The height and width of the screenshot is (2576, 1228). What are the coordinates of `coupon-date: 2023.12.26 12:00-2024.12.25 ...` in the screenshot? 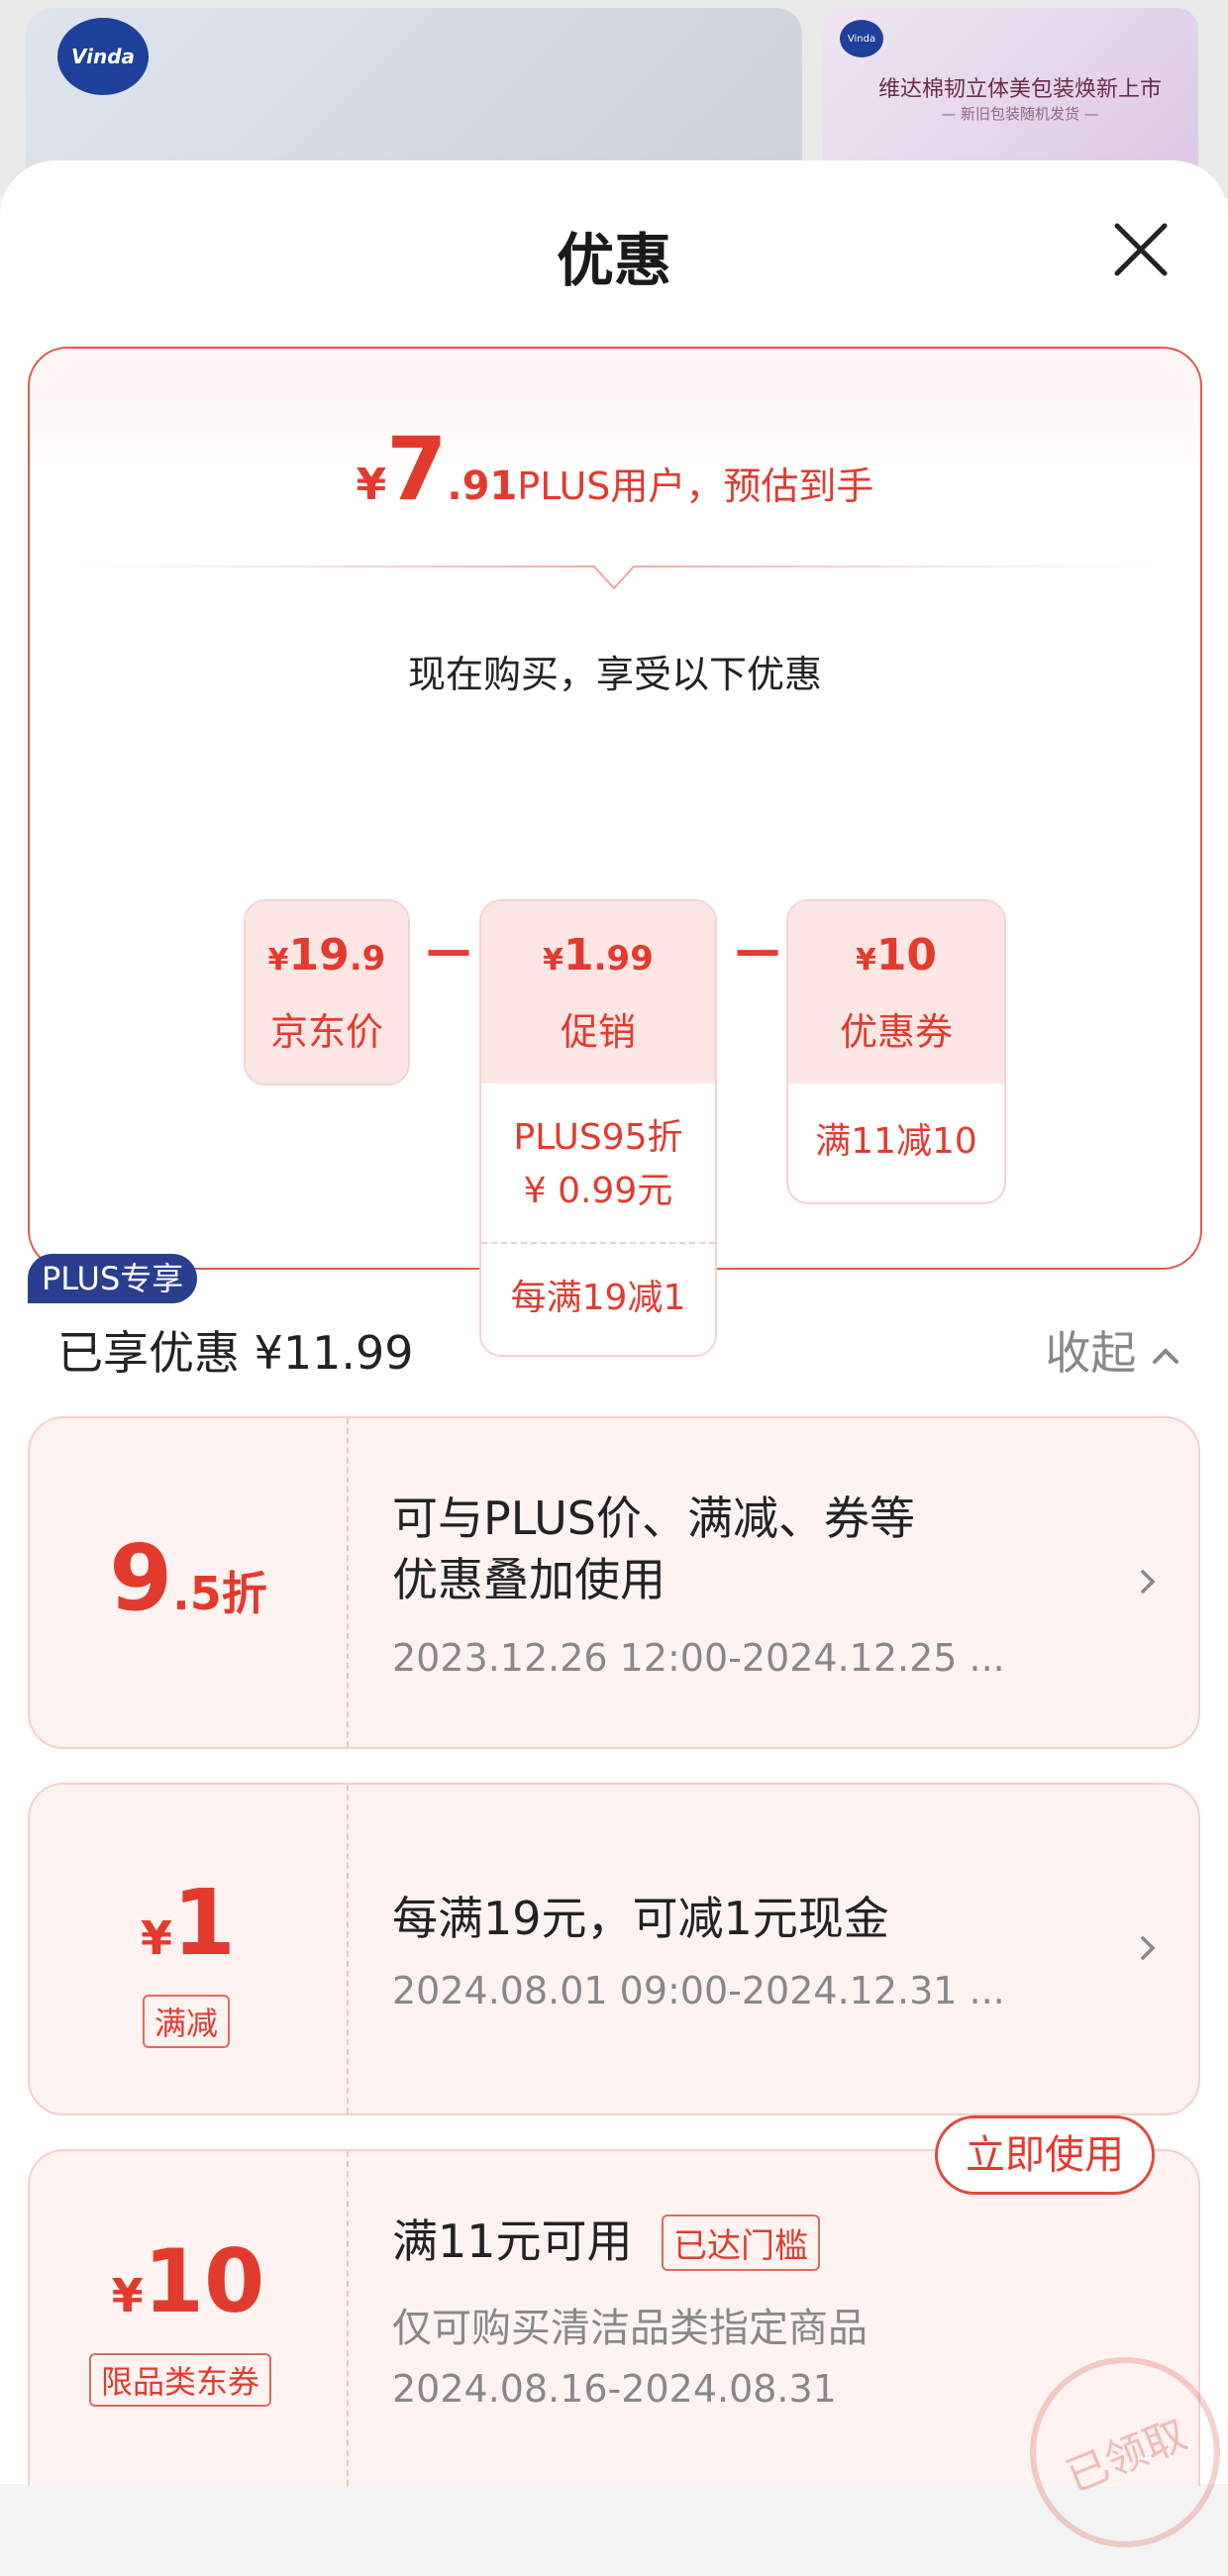 It's located at (698, 1658).